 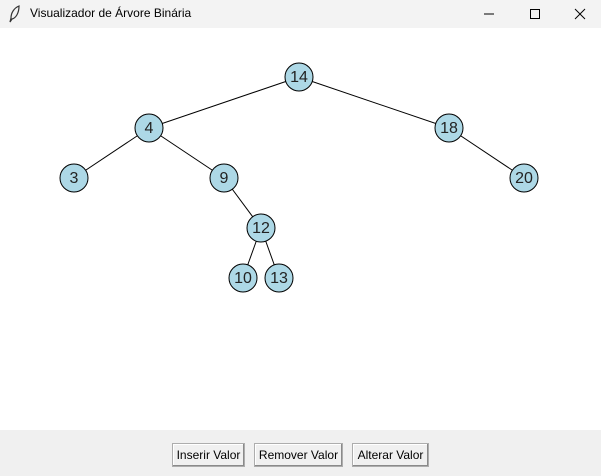 I want to click on feather-icon, so click(x=14, y=14).